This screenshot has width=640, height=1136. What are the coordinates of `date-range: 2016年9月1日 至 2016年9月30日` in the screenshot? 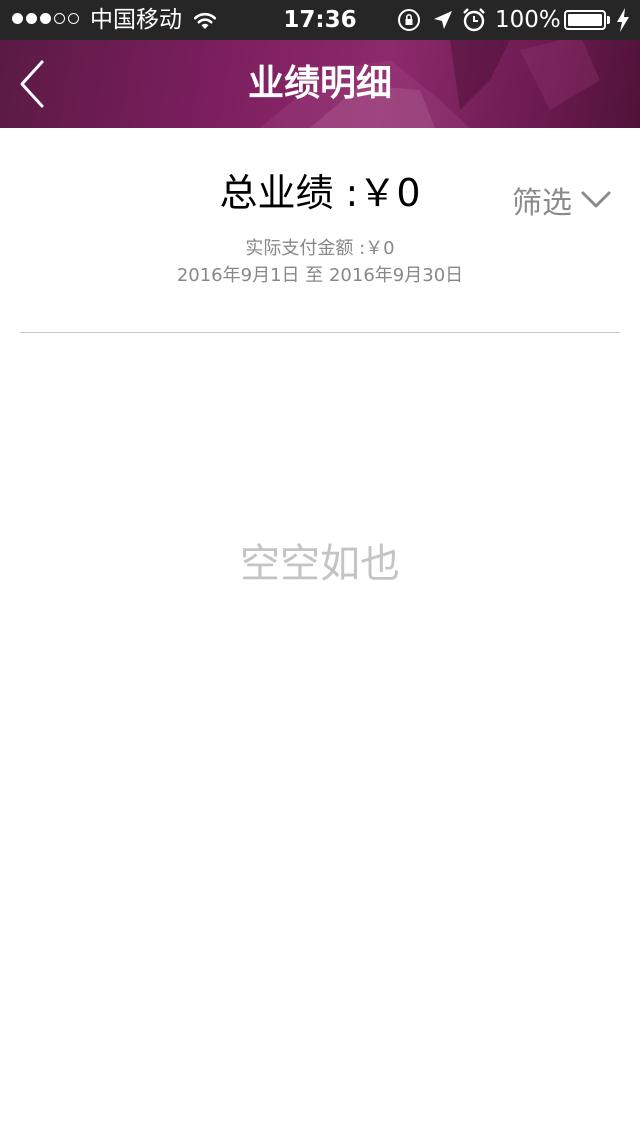 It's located at (320, 275).